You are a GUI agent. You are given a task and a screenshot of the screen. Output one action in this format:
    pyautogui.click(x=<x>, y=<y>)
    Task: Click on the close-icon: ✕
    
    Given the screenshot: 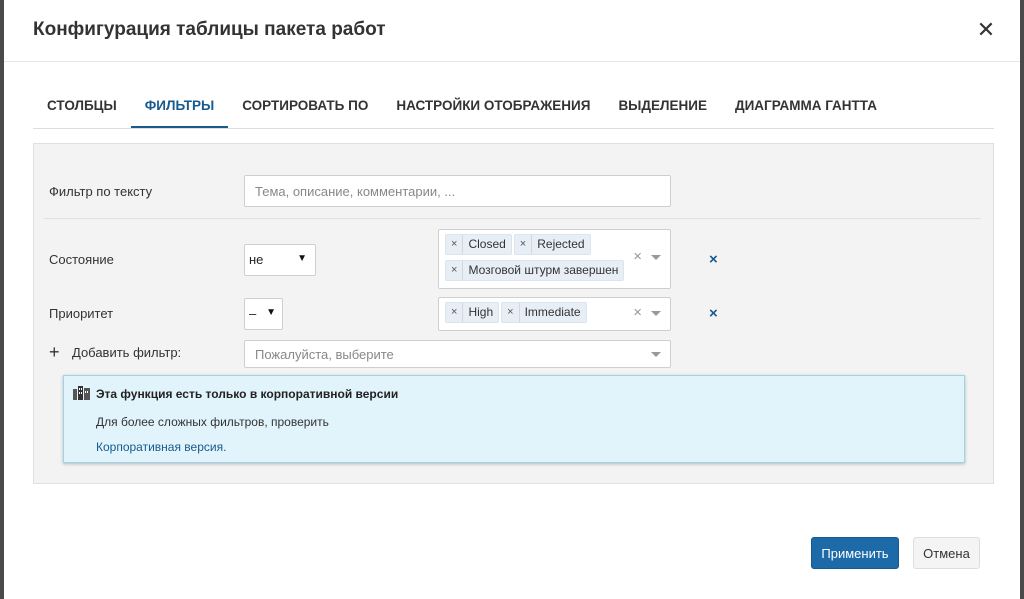 What is the action you would take?
    pyautogui.click(x=986, y=30)
    